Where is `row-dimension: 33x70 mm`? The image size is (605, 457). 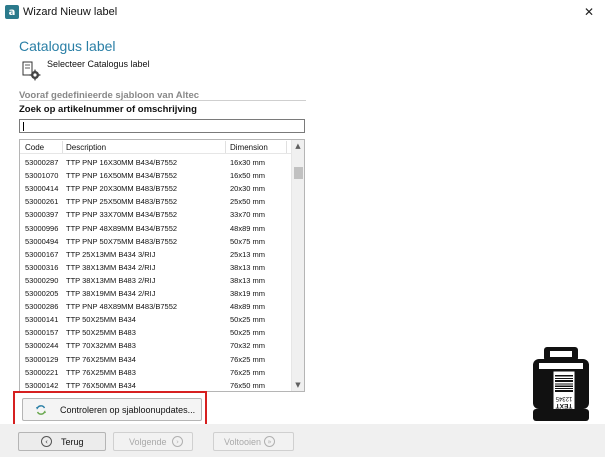
row-dimension: 33x70 mm is located at coordinates (248, 215).